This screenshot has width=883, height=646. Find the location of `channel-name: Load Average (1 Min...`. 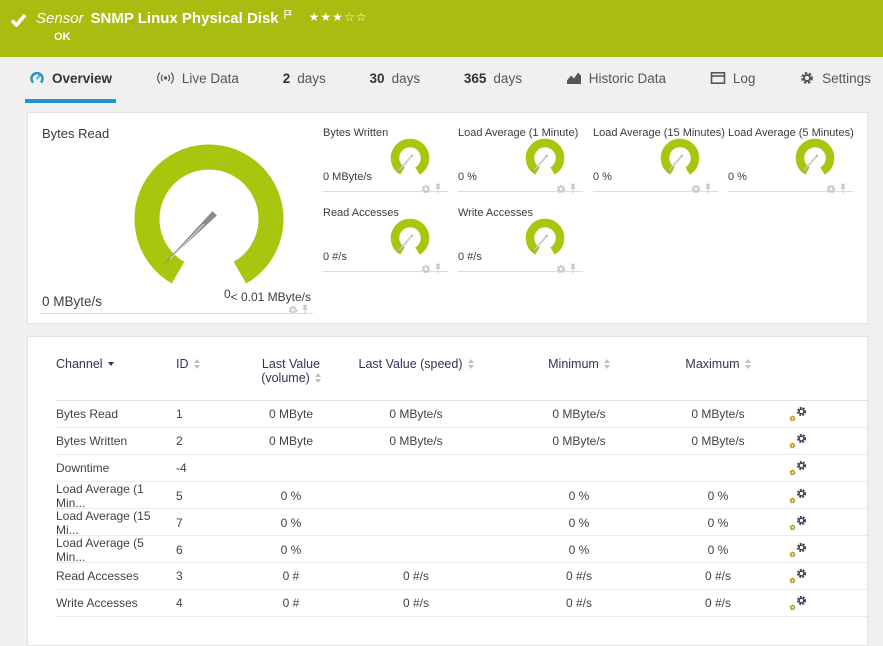

channel-name: Load Average (1 Min... is located at coordinates (100, 496).